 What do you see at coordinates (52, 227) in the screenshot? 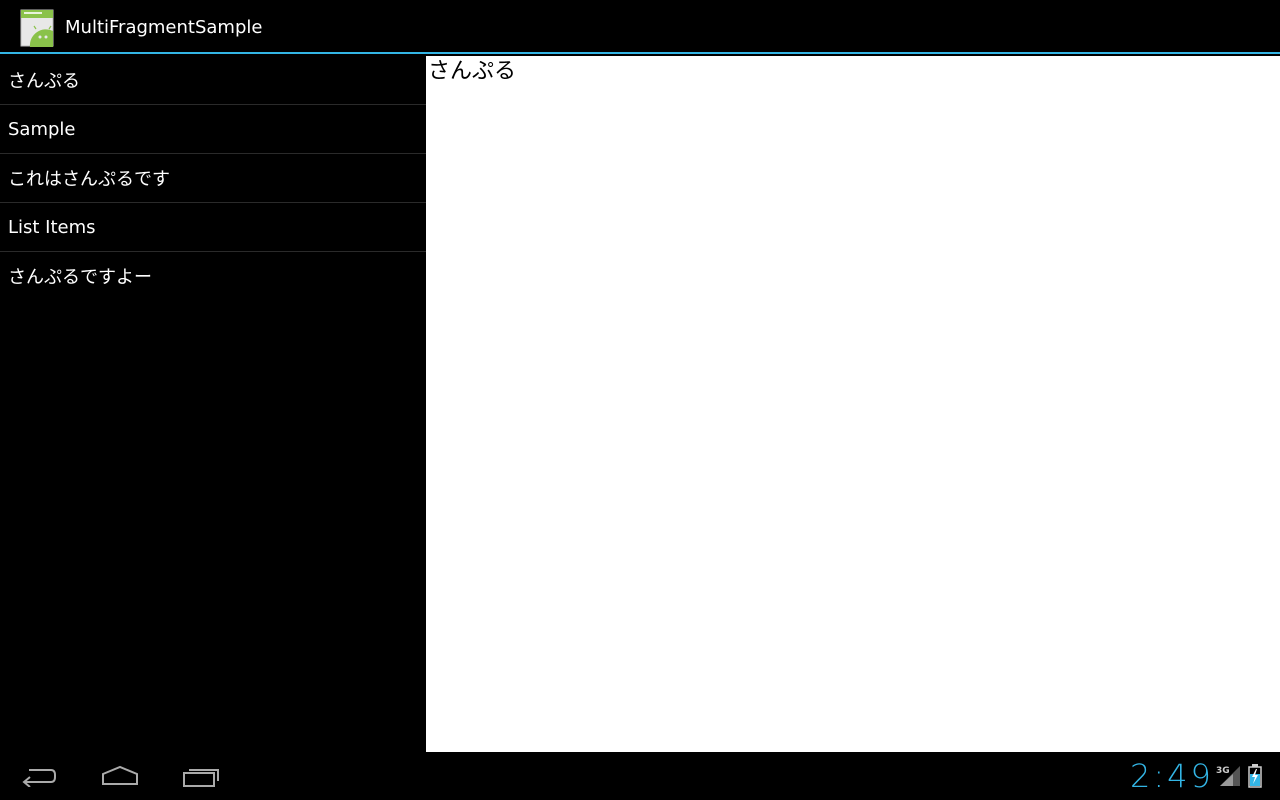
I see `list-item-label: List Items` at bounding box center [52, 227].